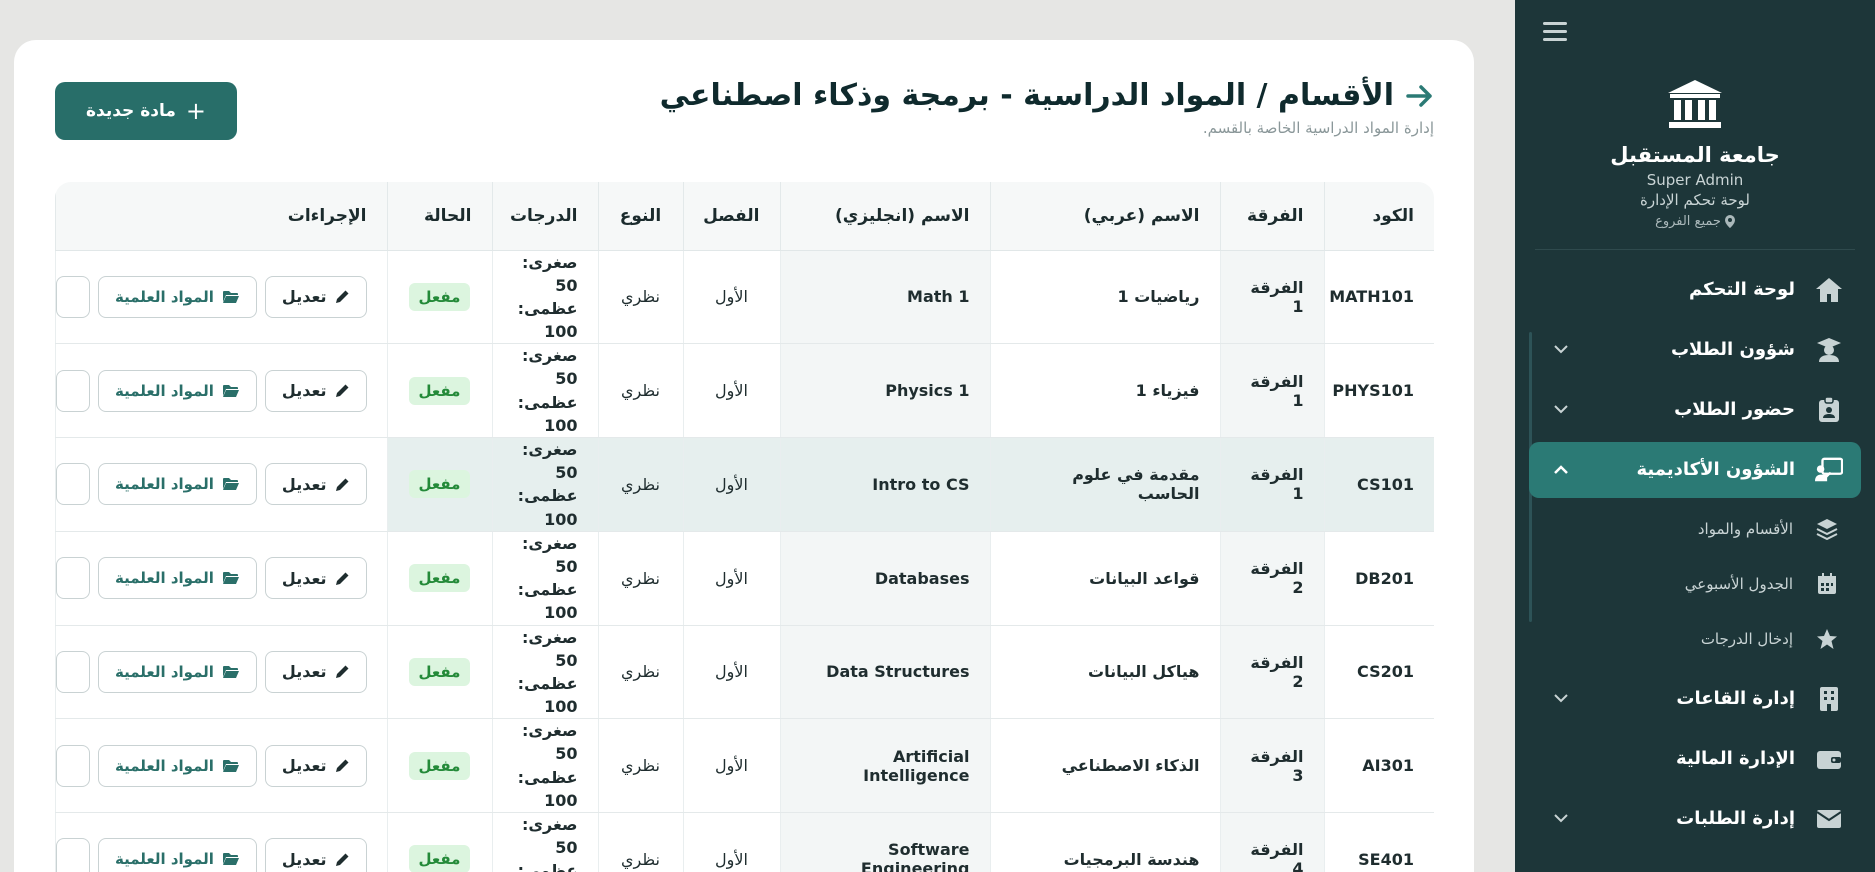 The height and width of the screenshot is (872, 1875). I want to click on cell-name-ar: فيزياء 1, so click(1104, 390).